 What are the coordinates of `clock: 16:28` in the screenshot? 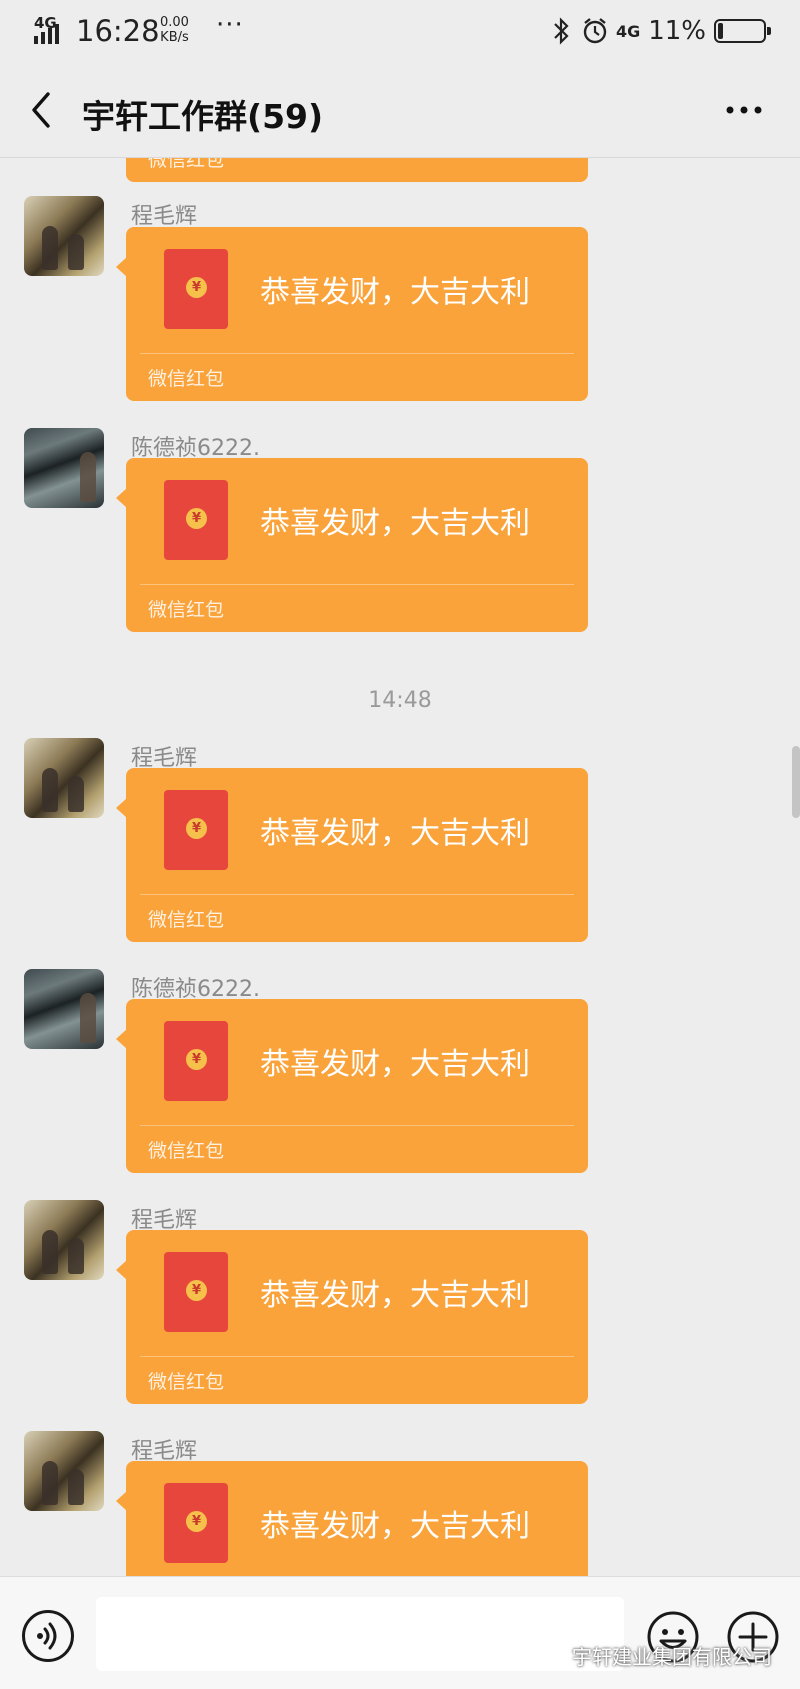 It's located at (118, 31).